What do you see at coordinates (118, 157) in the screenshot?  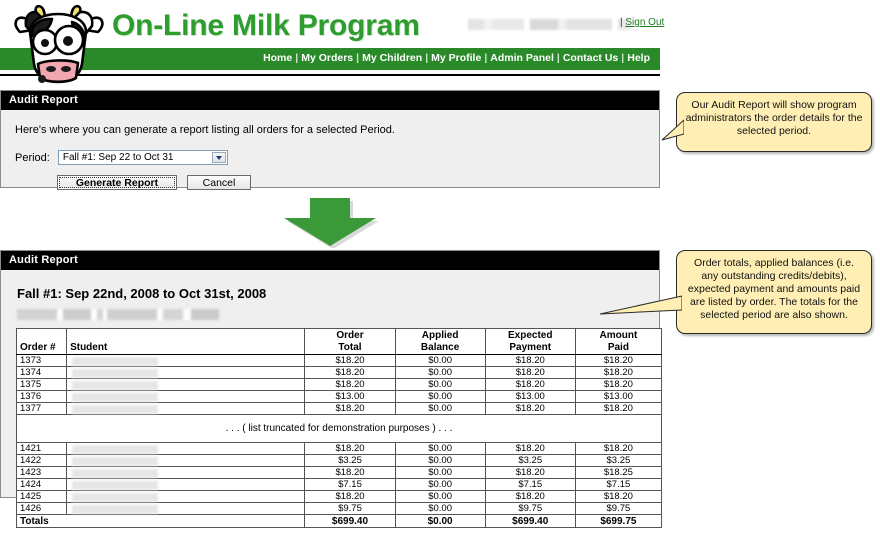 I see `period-select-value: Fall #1: Sep 22 to Oct 31` at bounding box center [118, 157].